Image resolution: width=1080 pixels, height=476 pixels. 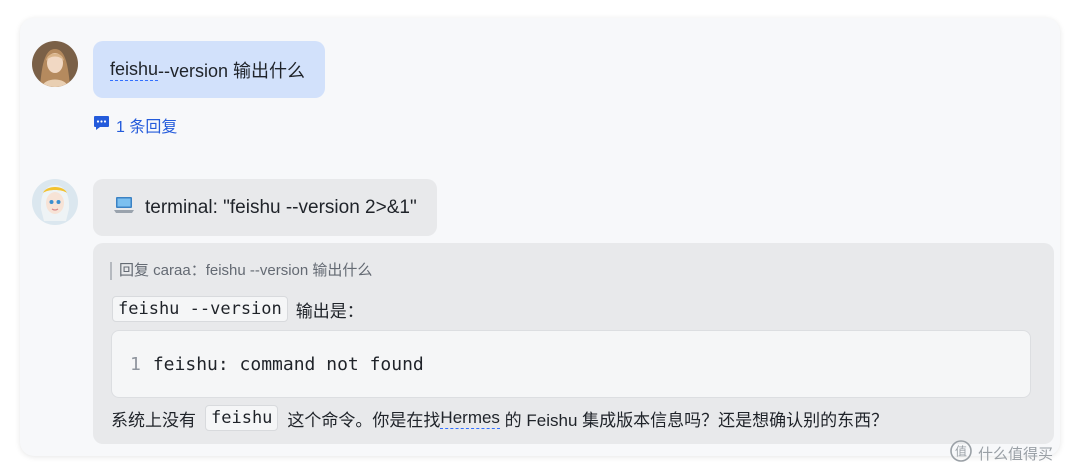 I want to click on user-message-bubble: feishu --version 输出什么, so click(x=209, y=69).